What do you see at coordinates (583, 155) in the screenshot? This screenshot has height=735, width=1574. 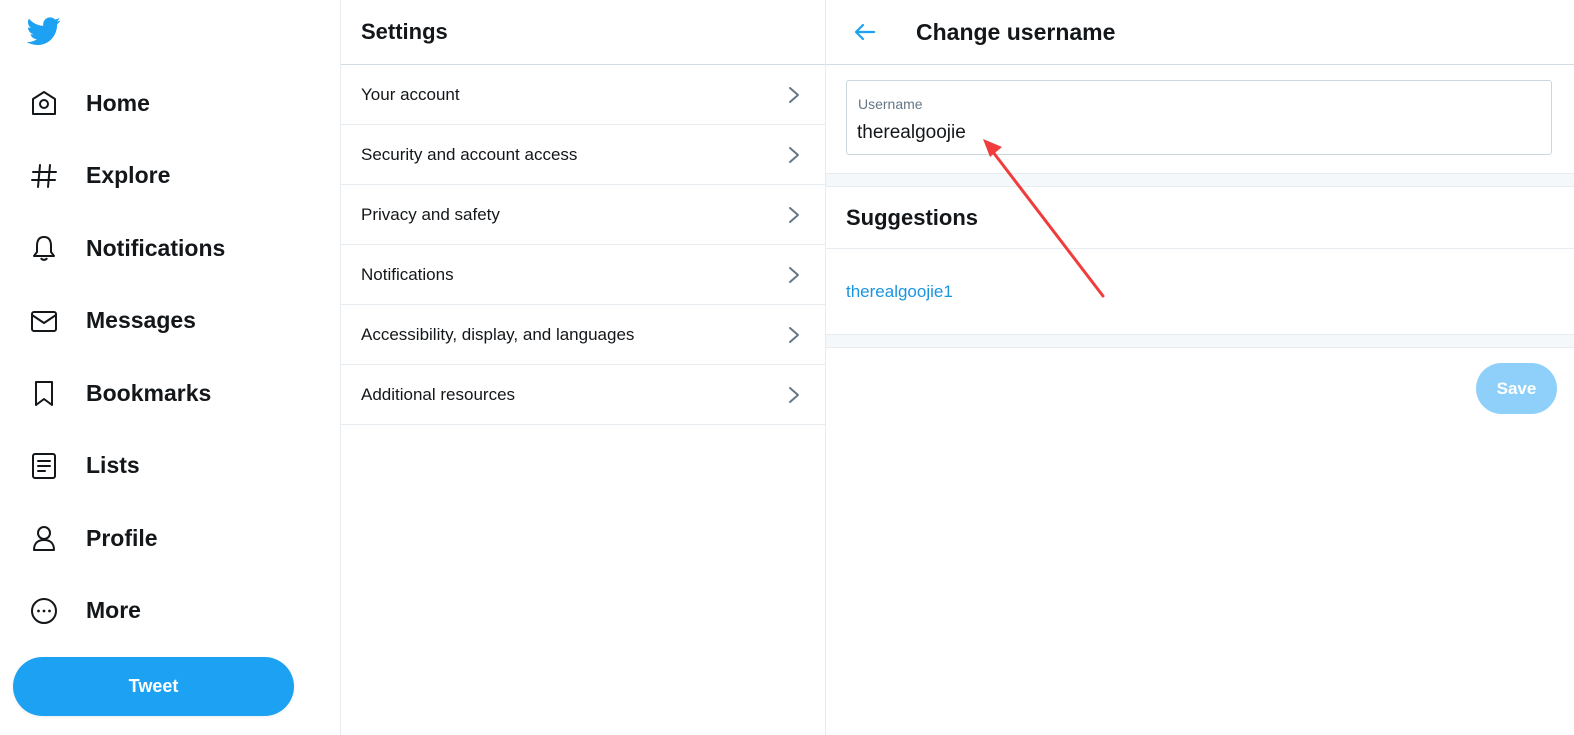 I see `settings-item-security: Security and account access` at bounding box center [583, 155].